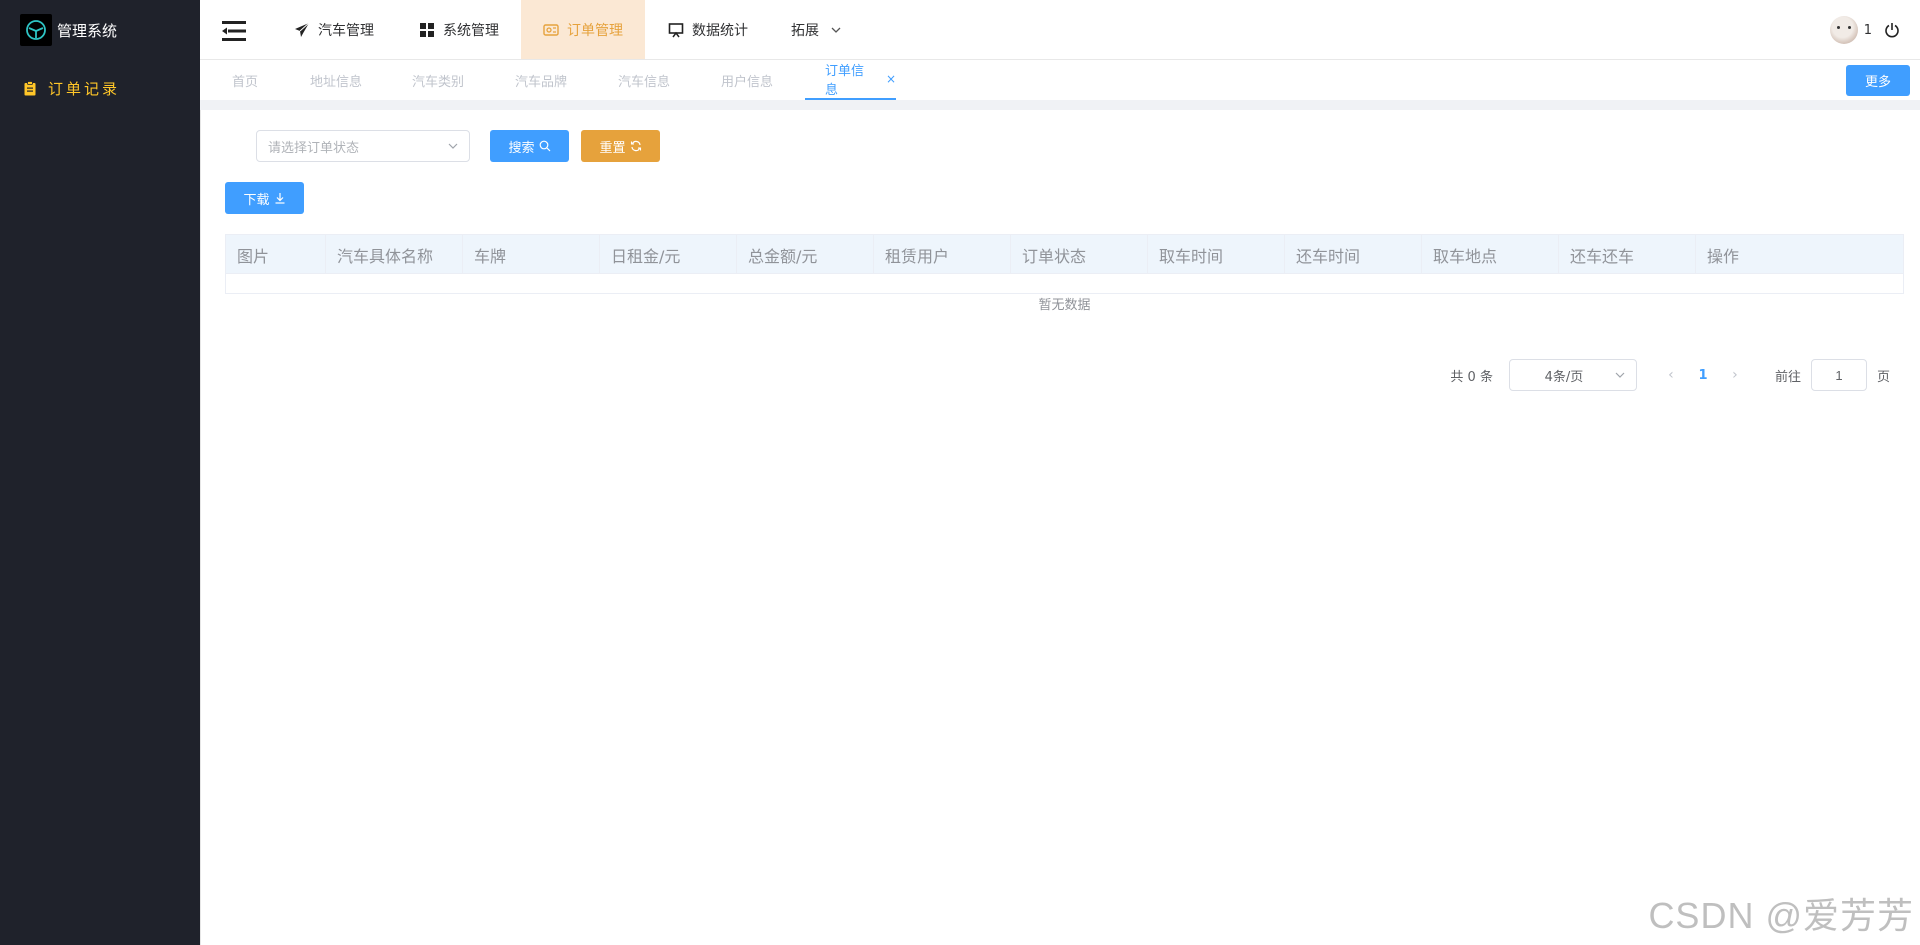 The image size is (1920, 945). What do you see at coordinates (36, 30) in the screenshot?
I see `logo-icon` at bounding box center [36, 30].